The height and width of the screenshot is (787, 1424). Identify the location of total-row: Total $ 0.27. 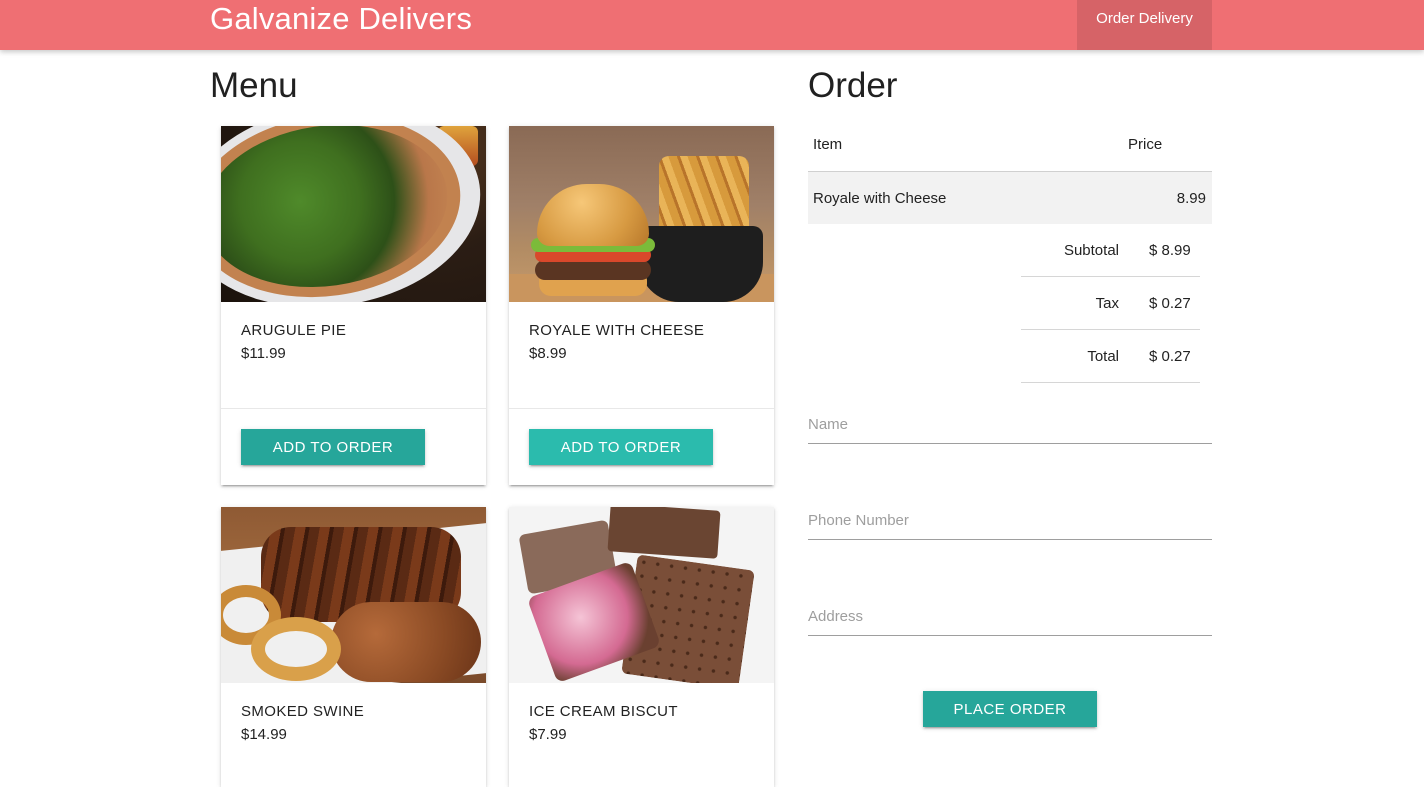
(1110, 356).